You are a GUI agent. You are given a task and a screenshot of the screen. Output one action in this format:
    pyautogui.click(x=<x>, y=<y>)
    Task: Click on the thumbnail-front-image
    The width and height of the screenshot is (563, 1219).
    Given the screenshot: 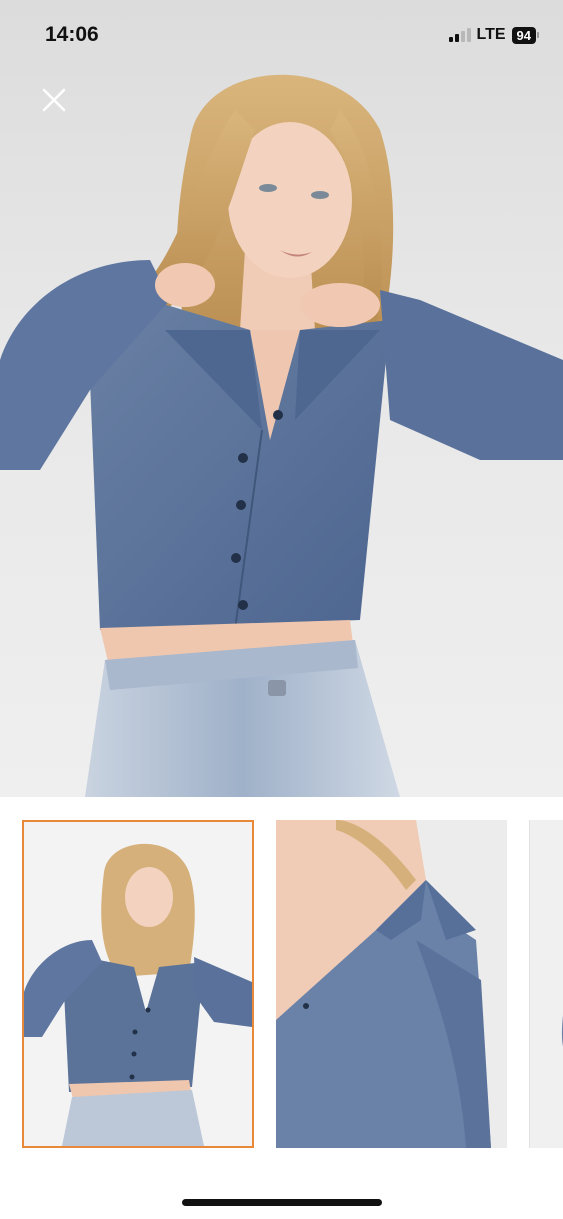 What is the action you would take?
    pyautogui.click(x=138, y=994)
    